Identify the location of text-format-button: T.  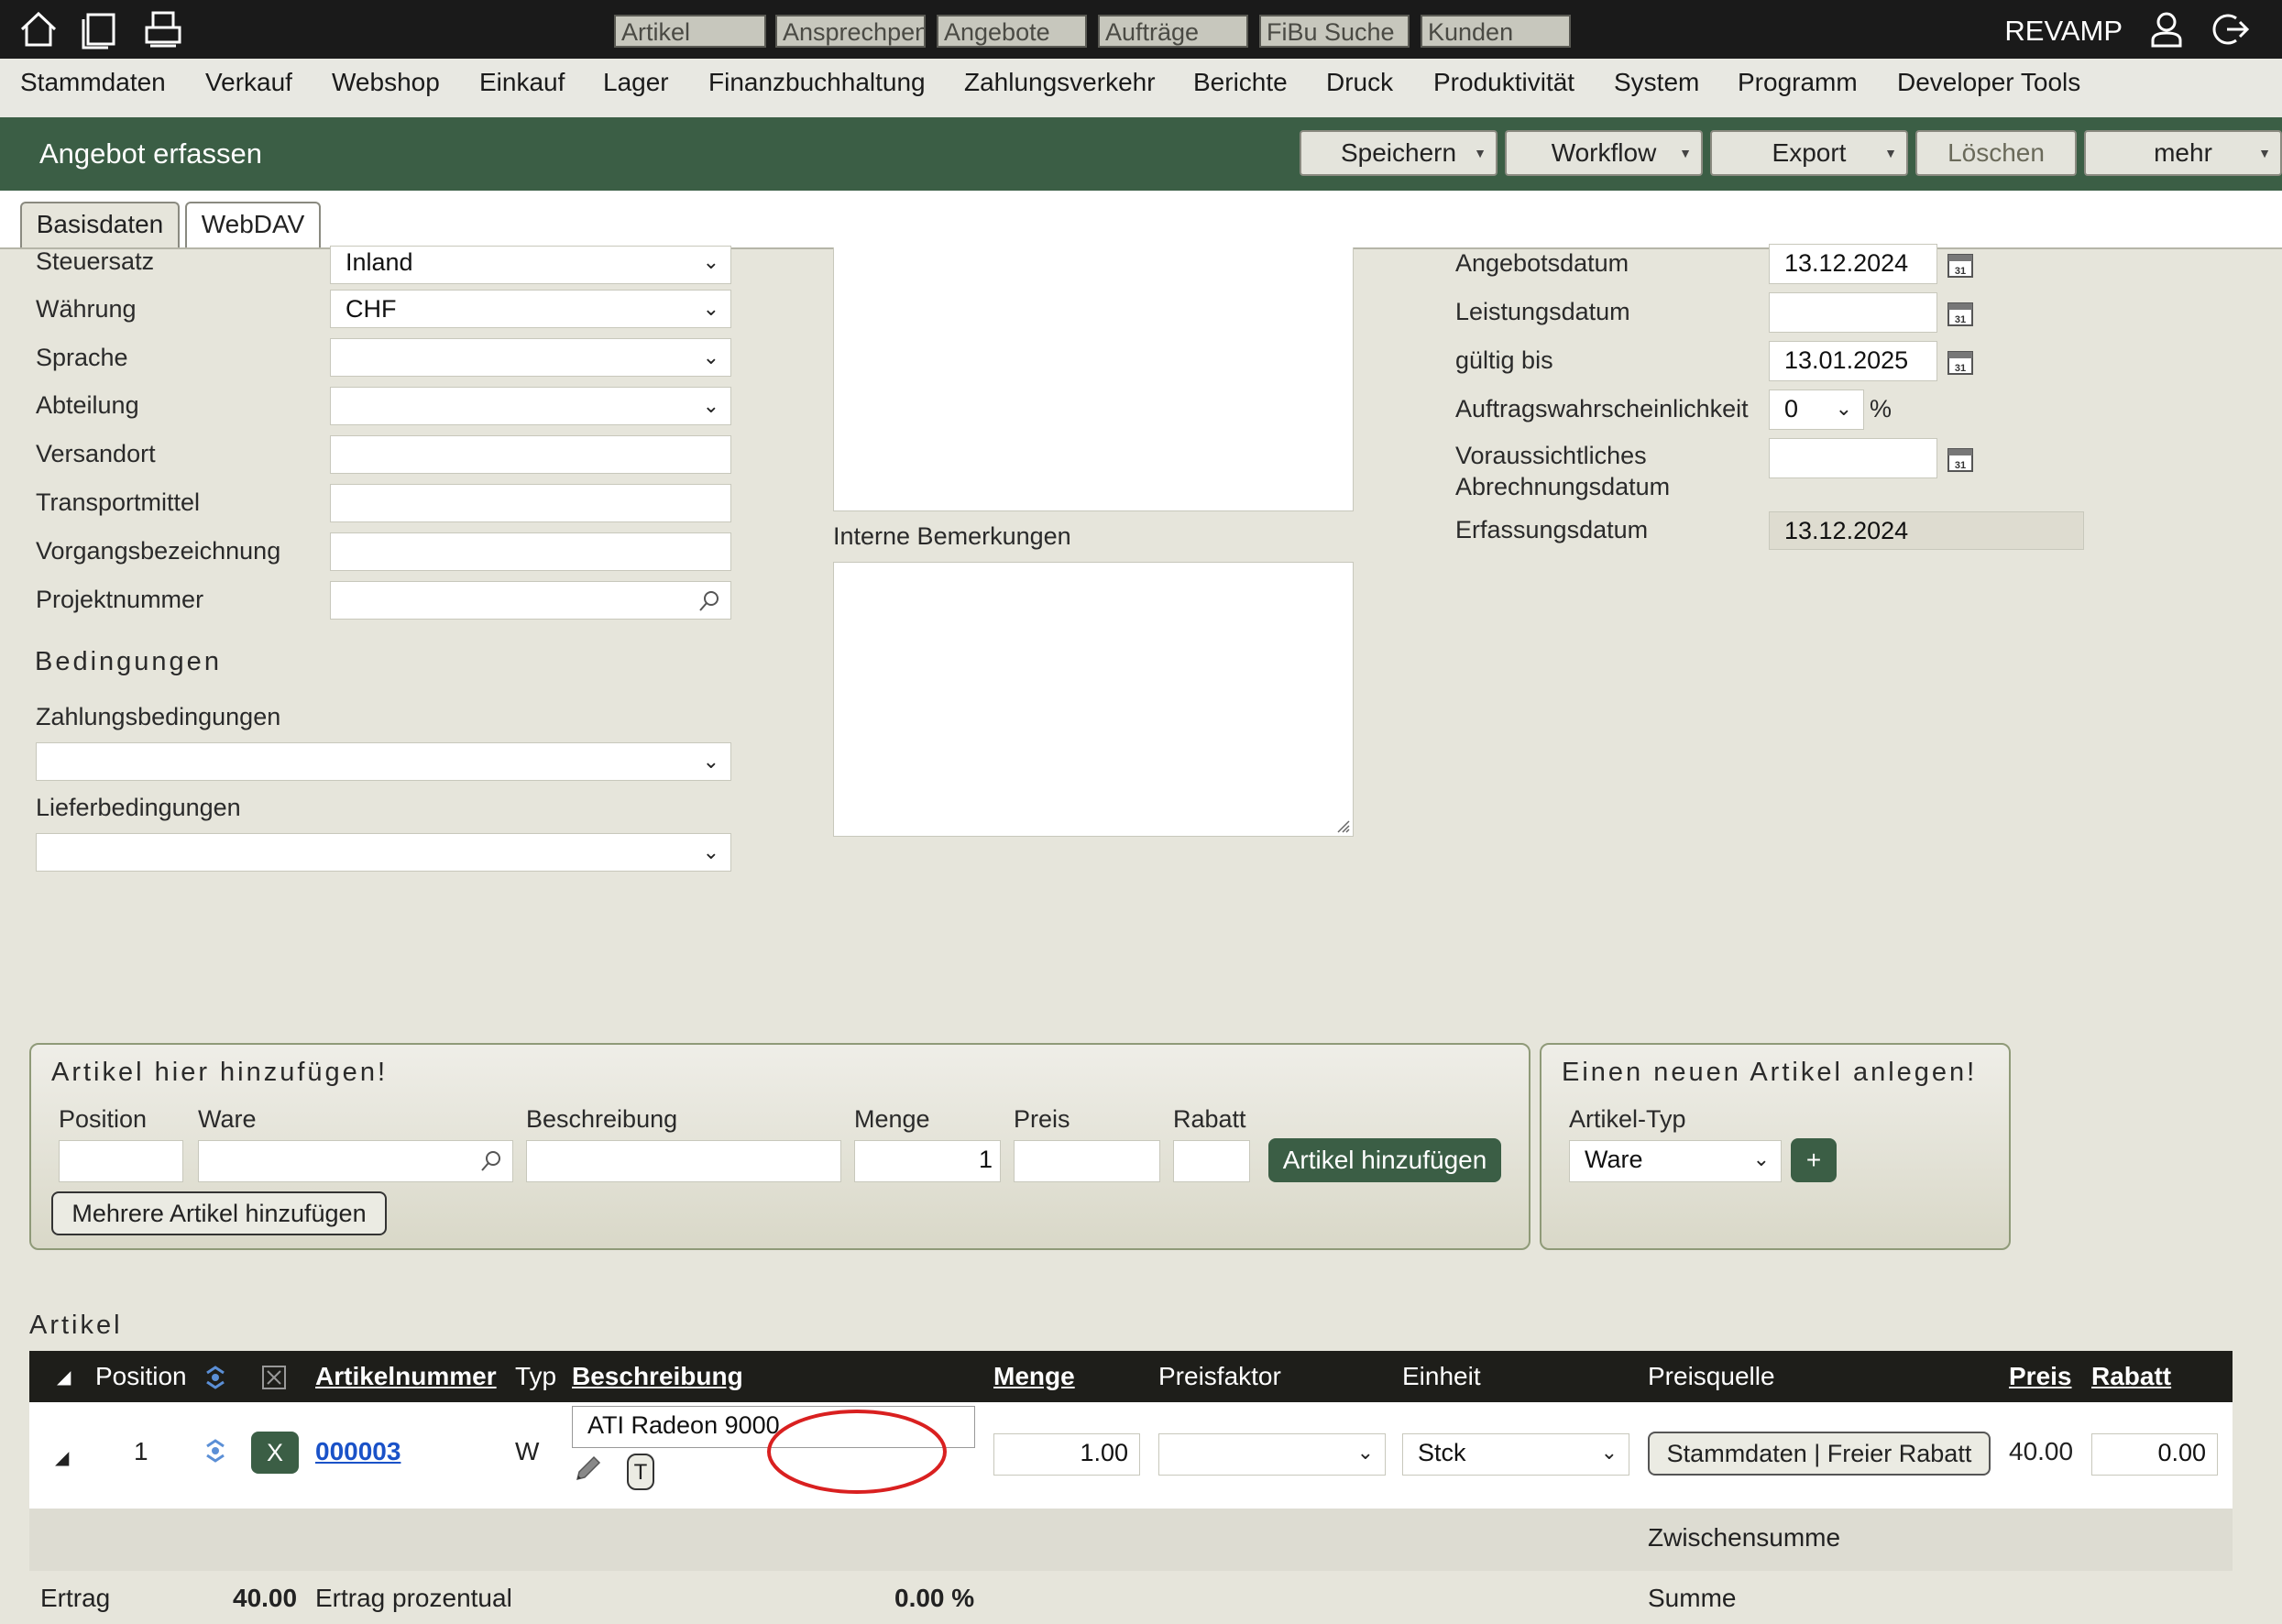
(640, 1472).